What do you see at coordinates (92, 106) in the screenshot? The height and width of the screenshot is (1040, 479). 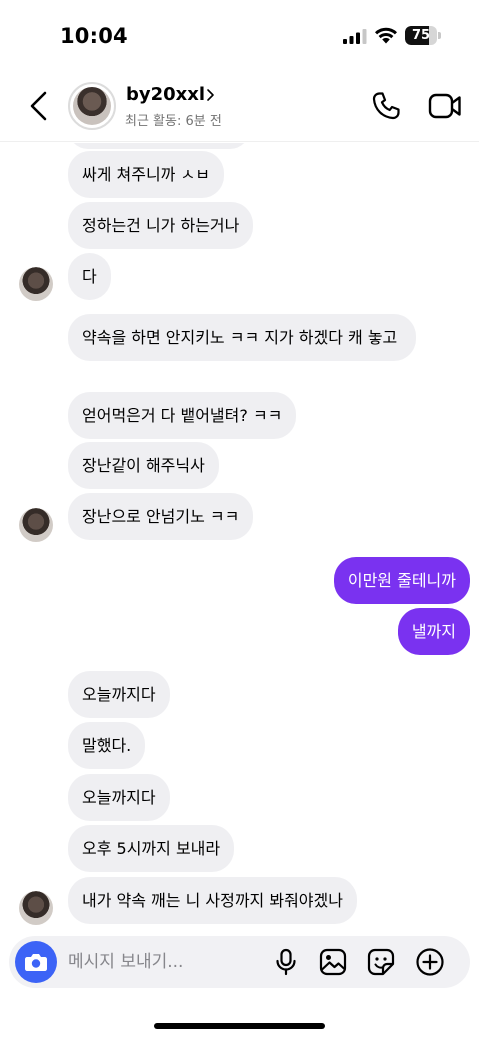 I see `profile-avatar` at bounding box center [92, 106].